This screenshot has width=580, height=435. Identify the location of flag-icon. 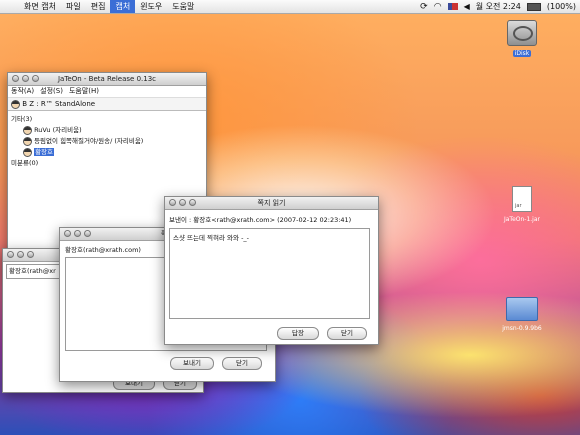
(452, 6).